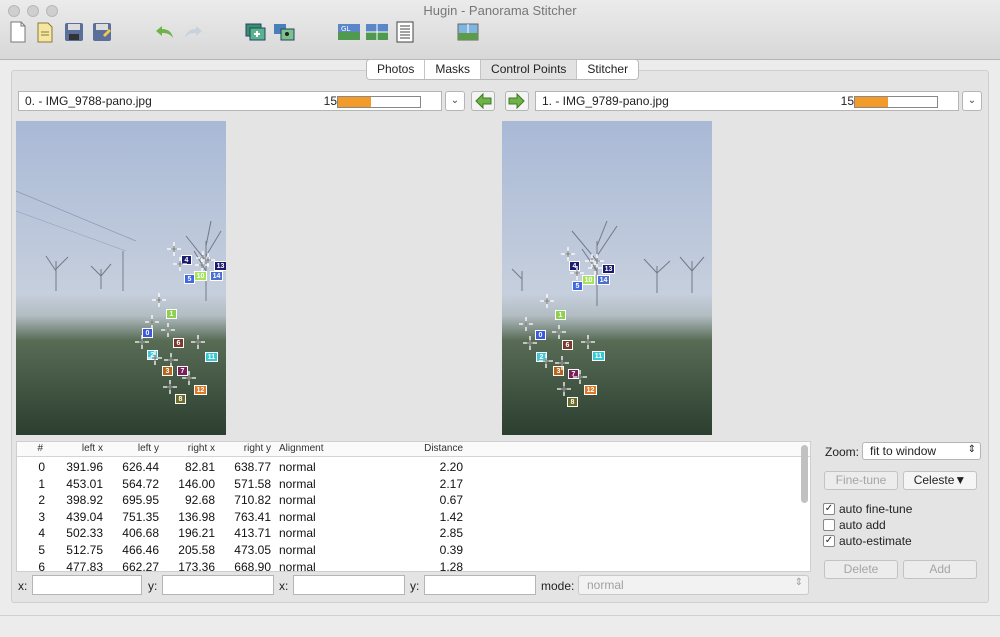 Image resolution: width=1000 pixels, height=637 pixels. What do you see at coordinates (407, 483) in the screenshot?
I see `table-row: 1 453.01 564.72 146.00 571.58 normal 2.17` at bounding box center [407, 483].